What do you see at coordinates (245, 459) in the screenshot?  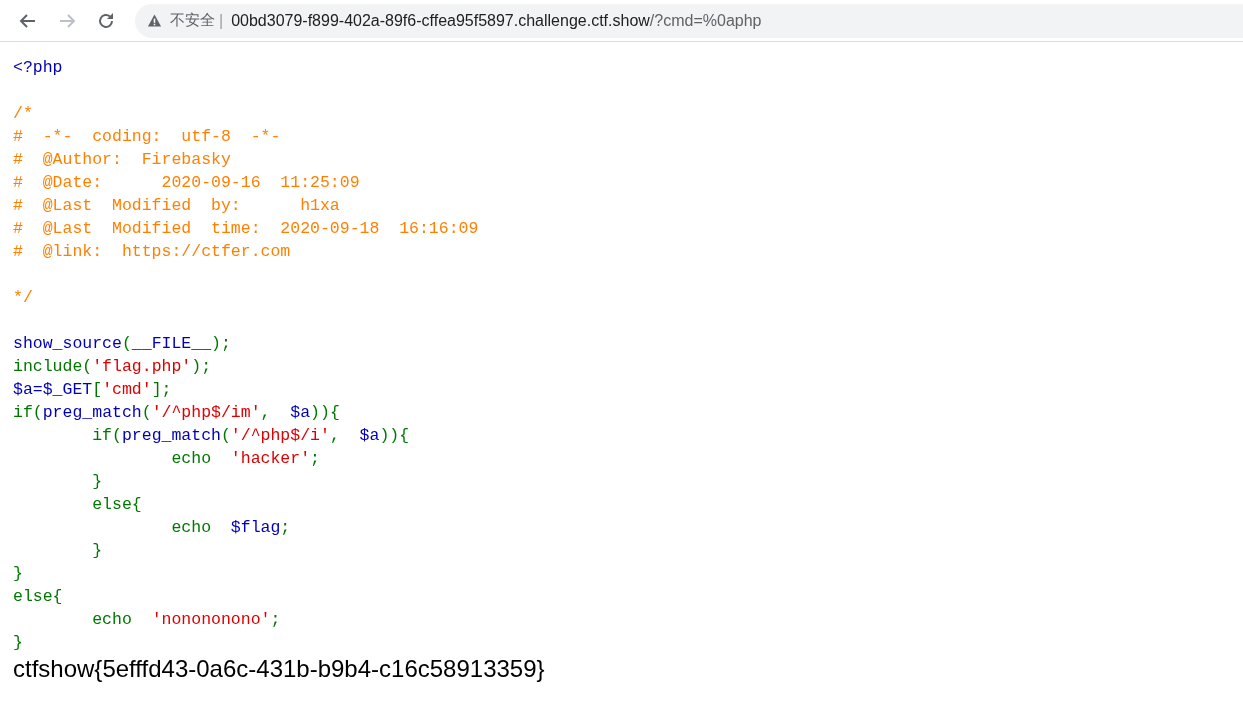 I see `code-line: echo 'hacker';` at bounding box center [245, 459].